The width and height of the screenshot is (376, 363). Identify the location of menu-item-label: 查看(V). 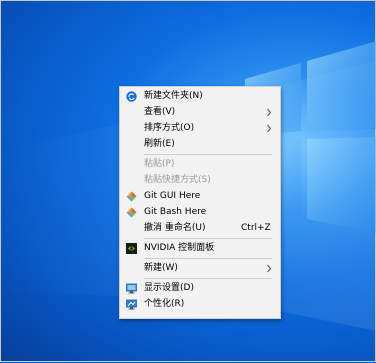
(160, 112).